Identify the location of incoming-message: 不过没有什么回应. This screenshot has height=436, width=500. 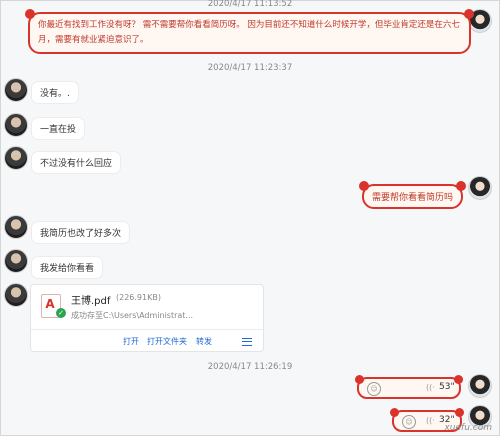
(76, 162).